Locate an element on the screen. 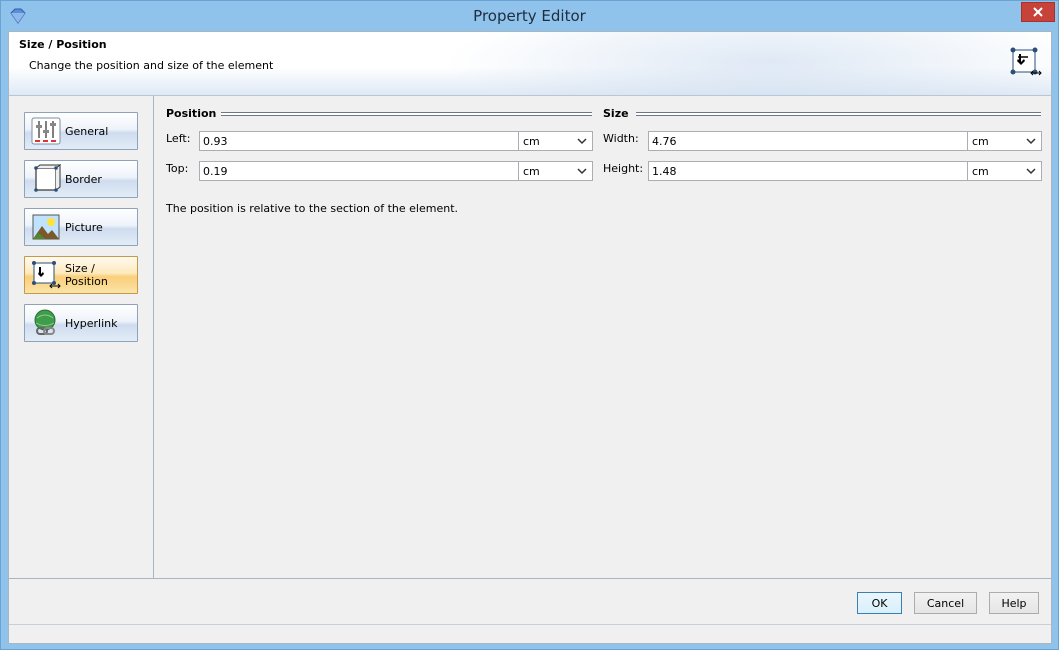  sidebar-item-border: Border is located at coordinates (81, 179).